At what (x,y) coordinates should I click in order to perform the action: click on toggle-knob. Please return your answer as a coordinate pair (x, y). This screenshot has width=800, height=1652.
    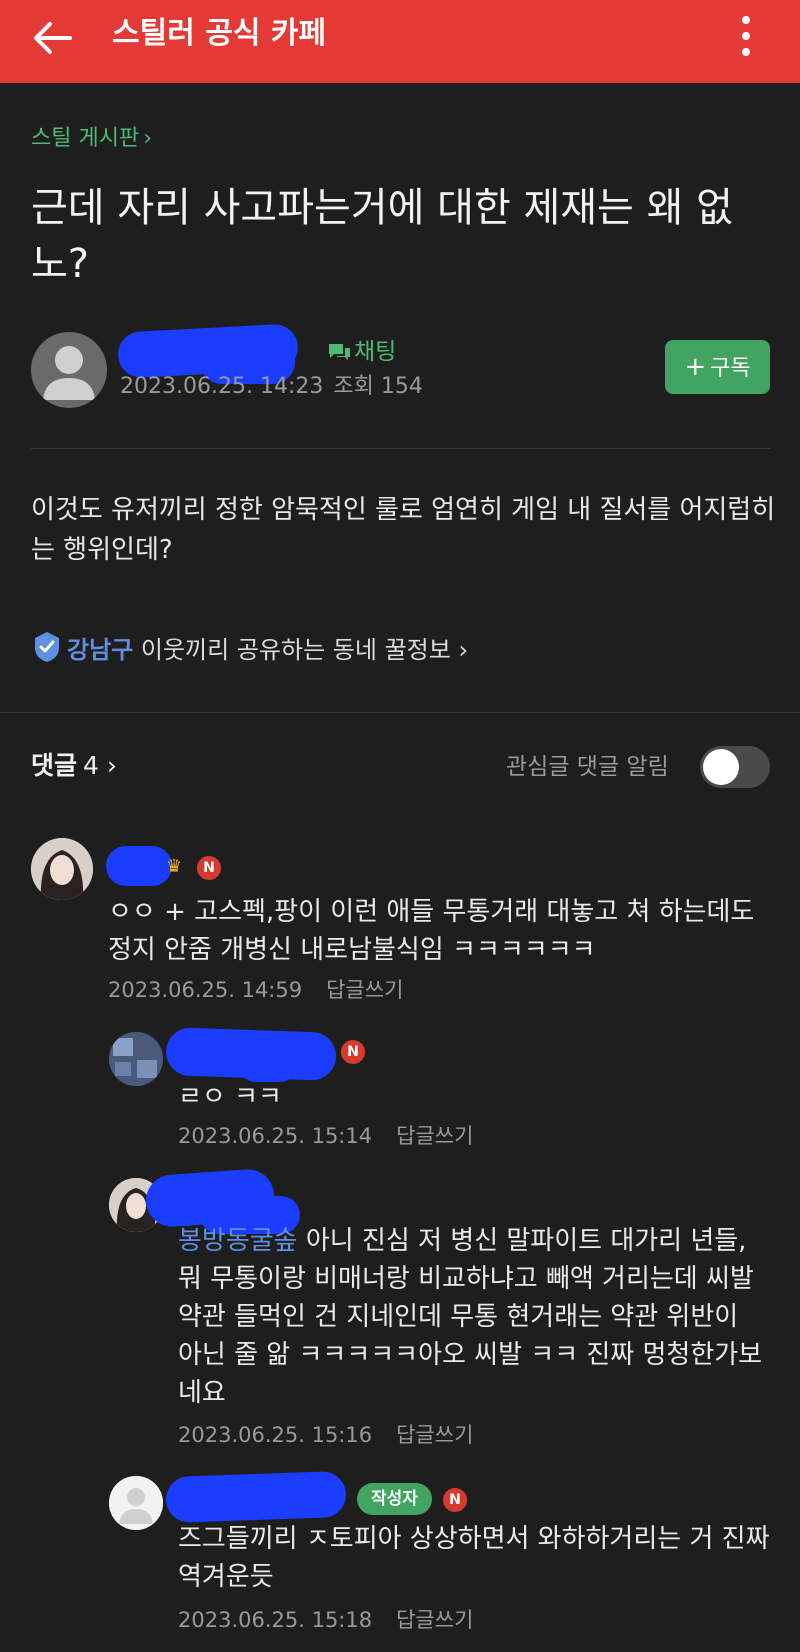
    Looking at the image, I should click on (721, 767).